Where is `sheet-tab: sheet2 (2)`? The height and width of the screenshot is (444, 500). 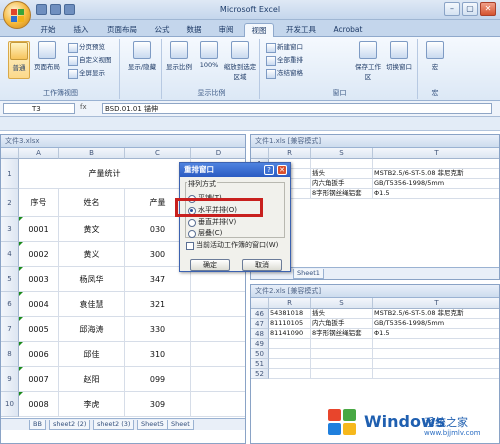
sheet-tab: sheet2 (2) is located at coordinates (70, 425).